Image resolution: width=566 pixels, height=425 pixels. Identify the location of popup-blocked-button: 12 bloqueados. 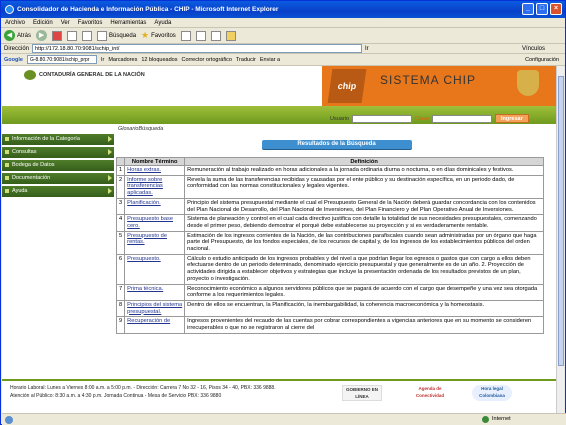
(159, 60).